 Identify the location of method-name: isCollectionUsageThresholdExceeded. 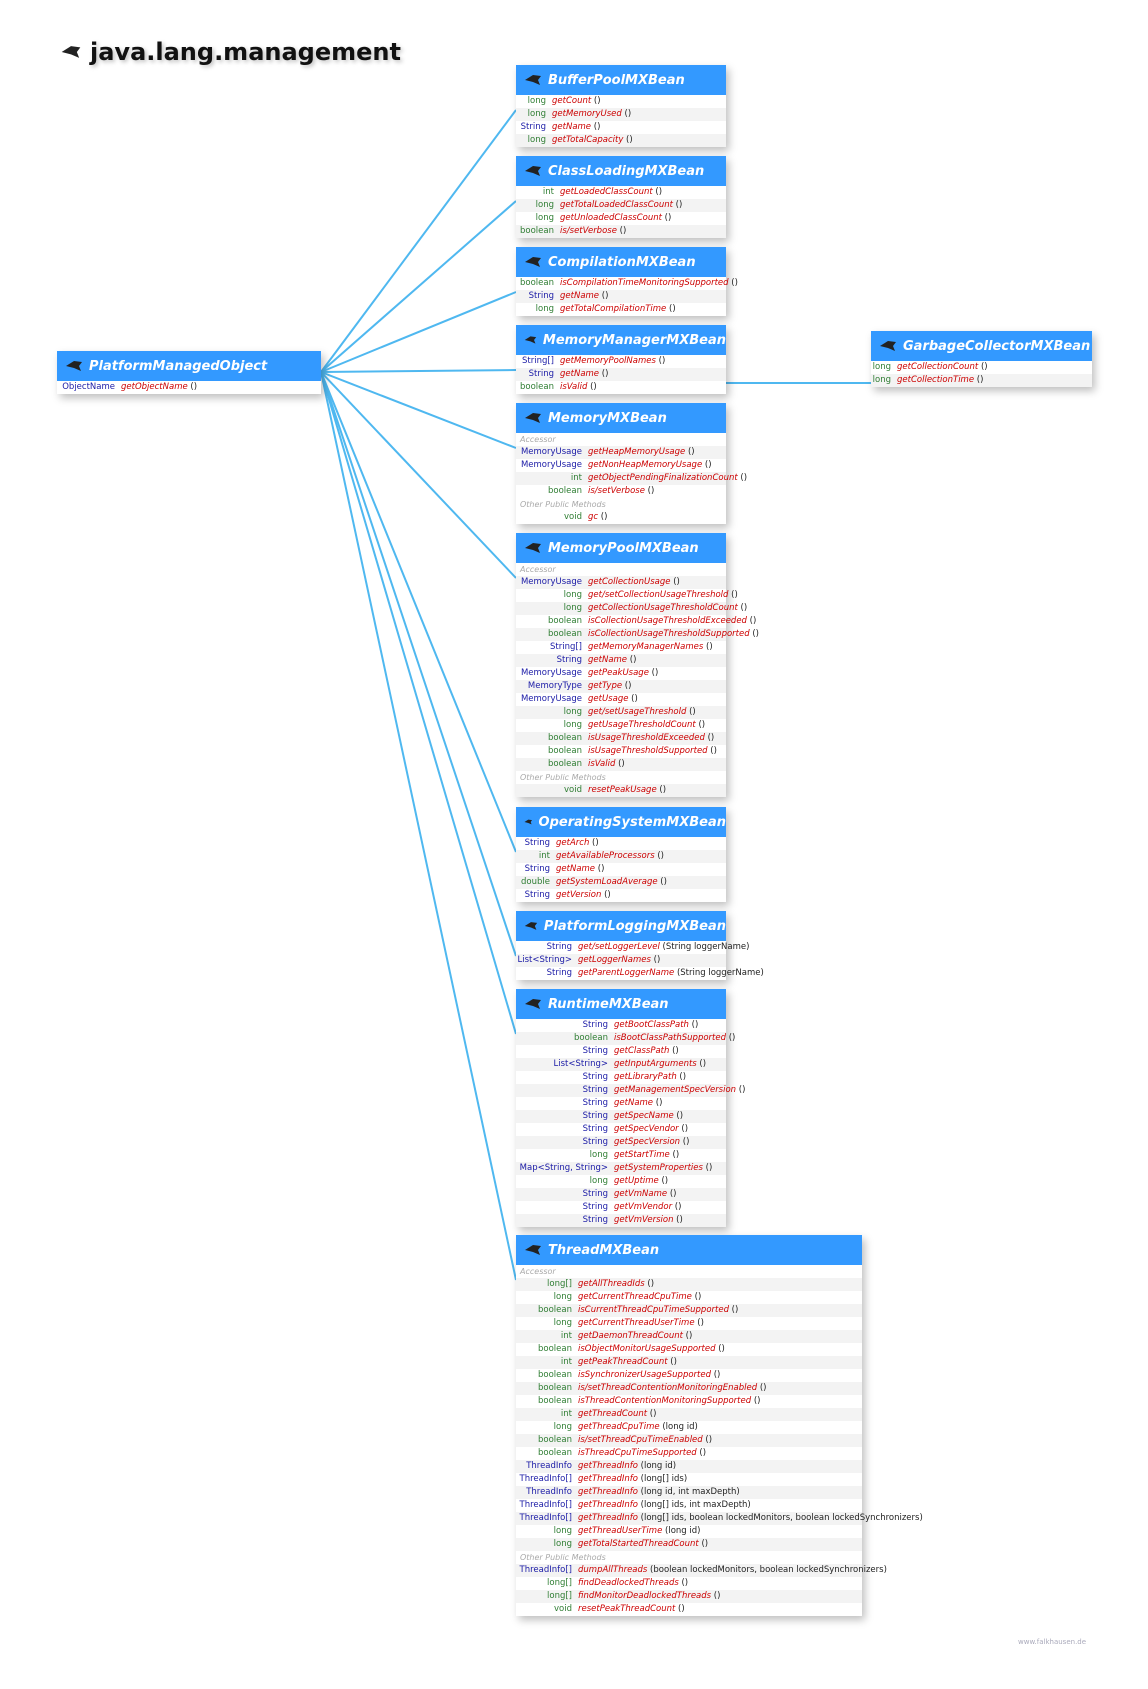
(667, 621).